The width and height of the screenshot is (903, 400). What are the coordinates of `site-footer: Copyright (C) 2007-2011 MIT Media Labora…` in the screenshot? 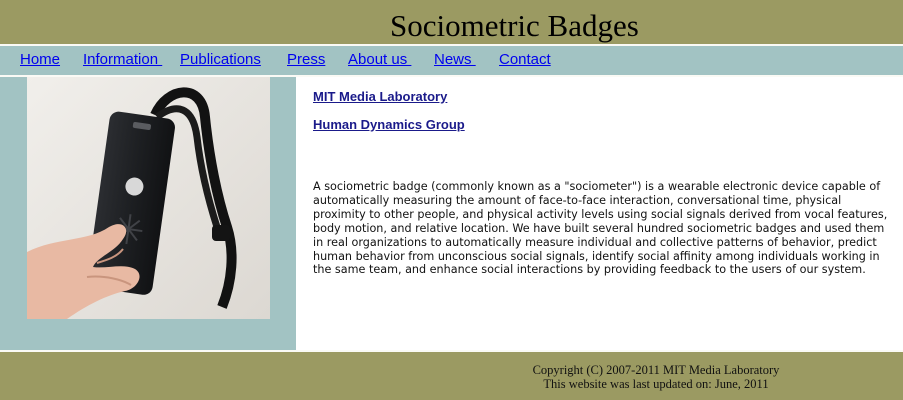 It's located at (451, 376).